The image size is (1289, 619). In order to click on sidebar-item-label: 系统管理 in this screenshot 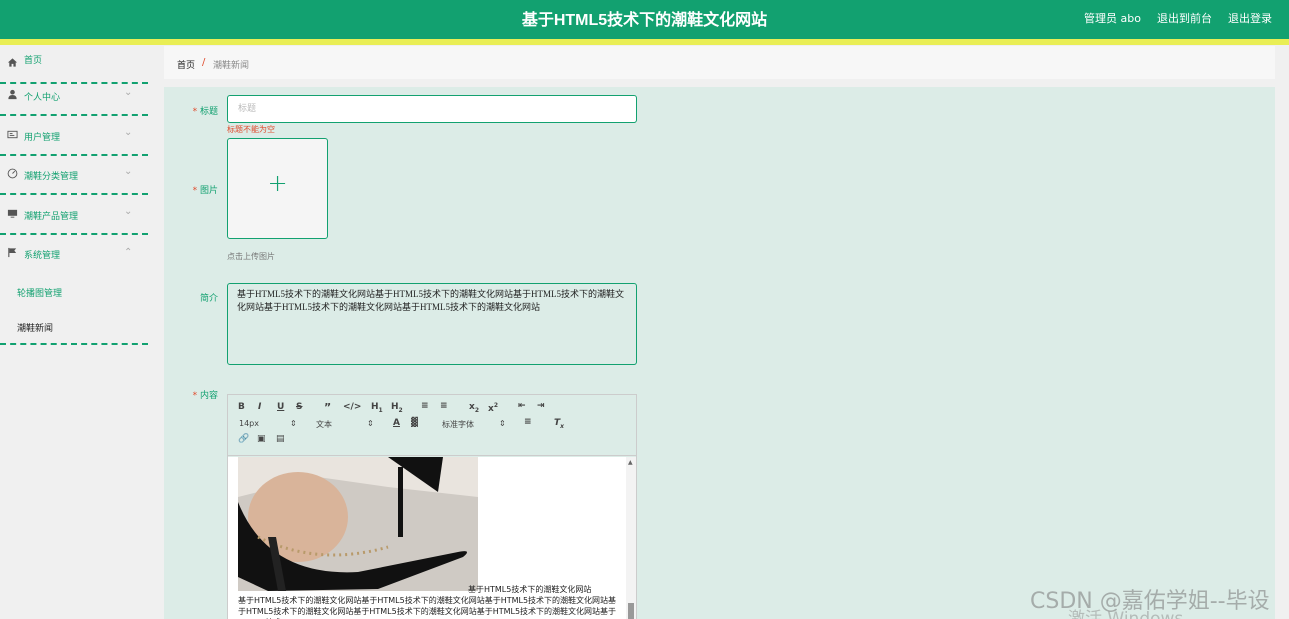, I will do `click(42, 256)`.